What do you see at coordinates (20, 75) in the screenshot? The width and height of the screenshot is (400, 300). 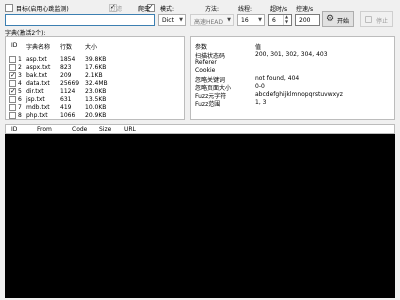 I see `dict-row-id: 3` at bounding box center [20, 75].